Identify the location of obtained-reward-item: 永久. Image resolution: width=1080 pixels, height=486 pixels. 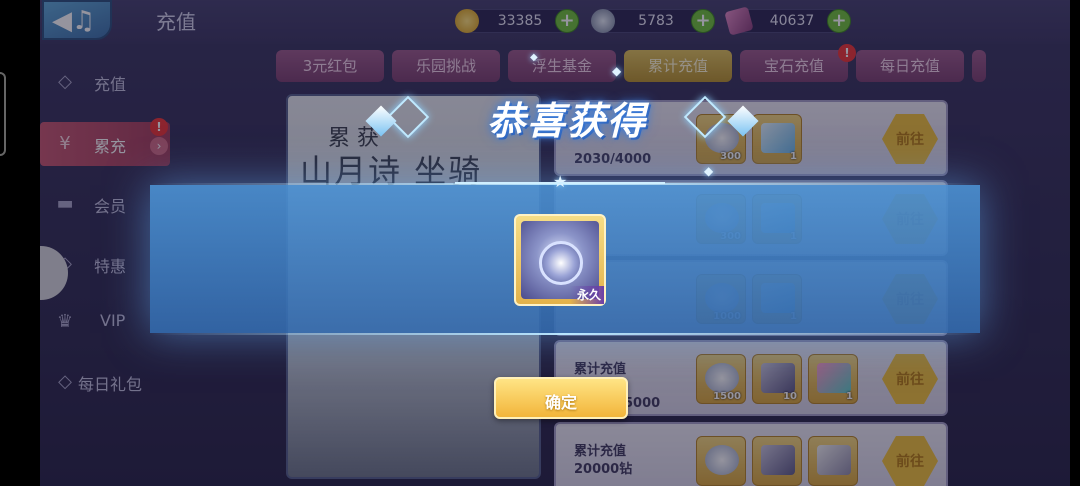
(560, 260).